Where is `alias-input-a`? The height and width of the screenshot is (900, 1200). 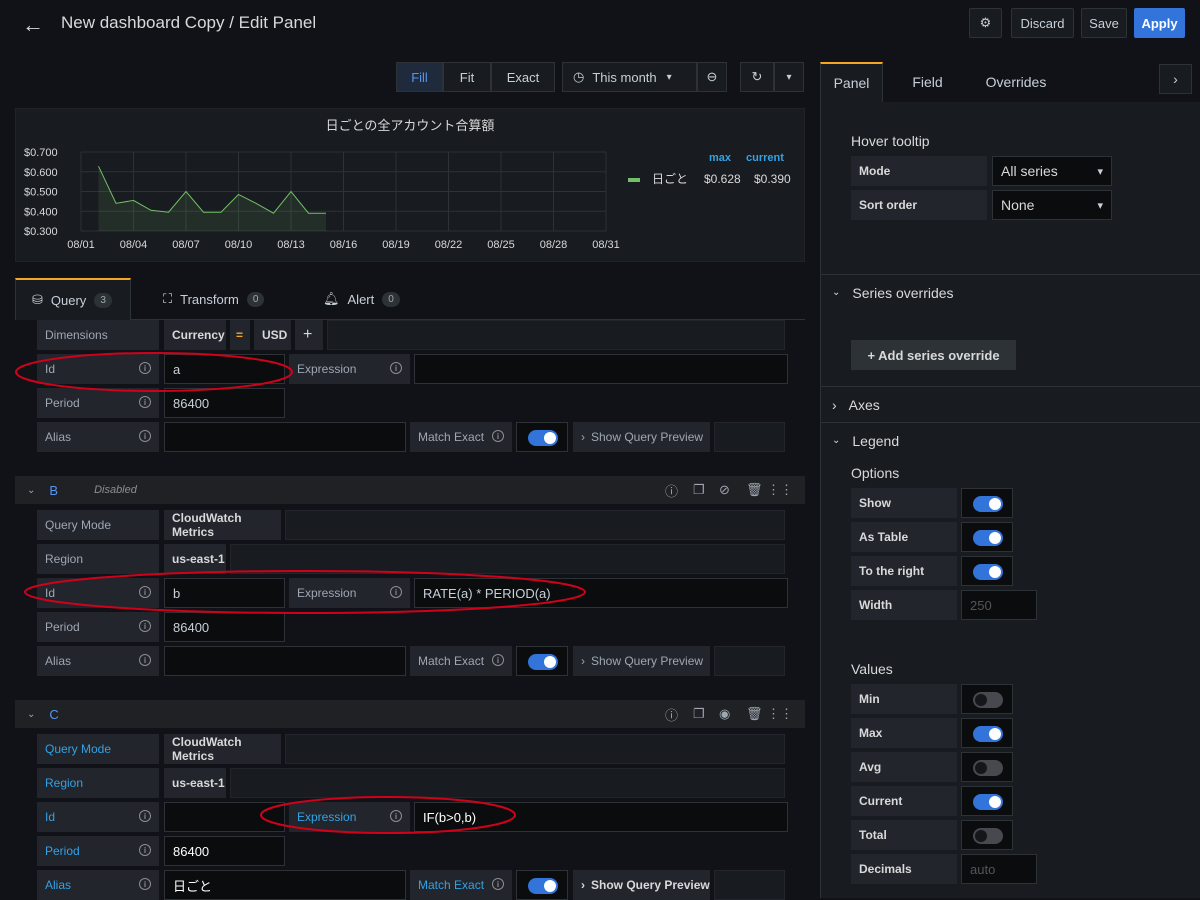
alias-input-a is located at coordinates (285, 437).